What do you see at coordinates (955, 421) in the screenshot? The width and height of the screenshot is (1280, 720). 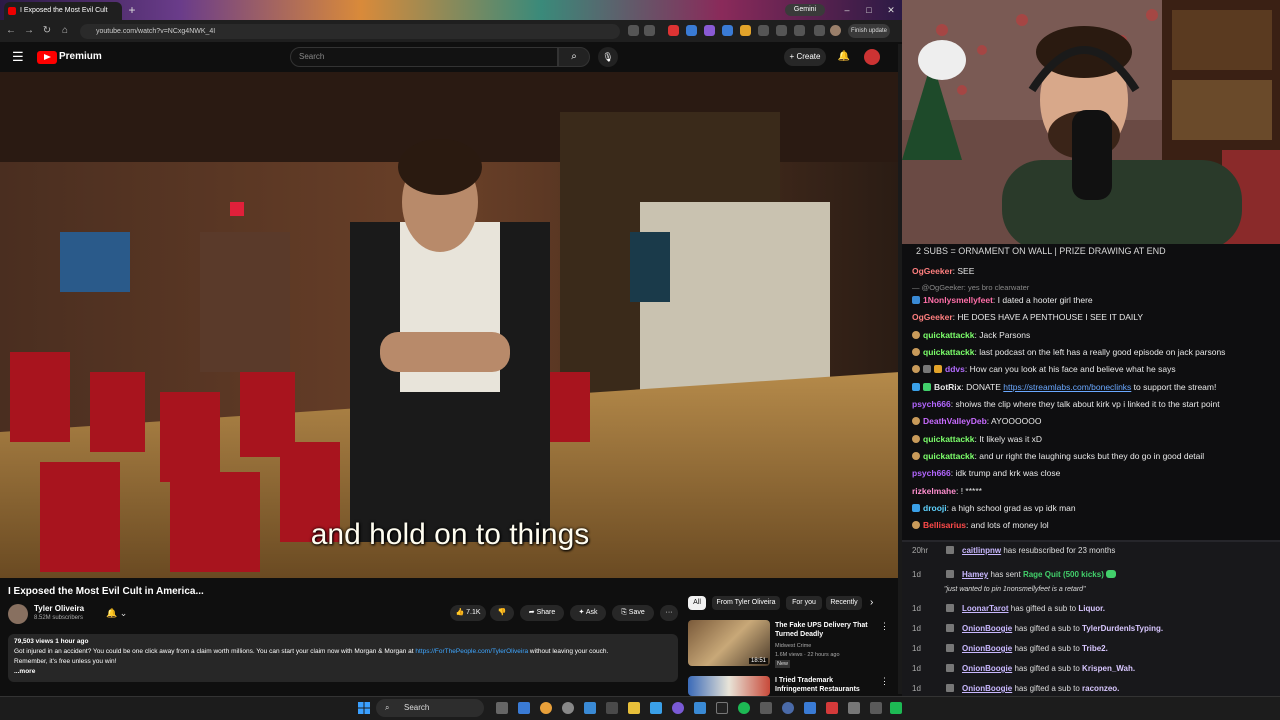 I see `chat-user: DeathValleyDeb` at bounding box center [955, 421].